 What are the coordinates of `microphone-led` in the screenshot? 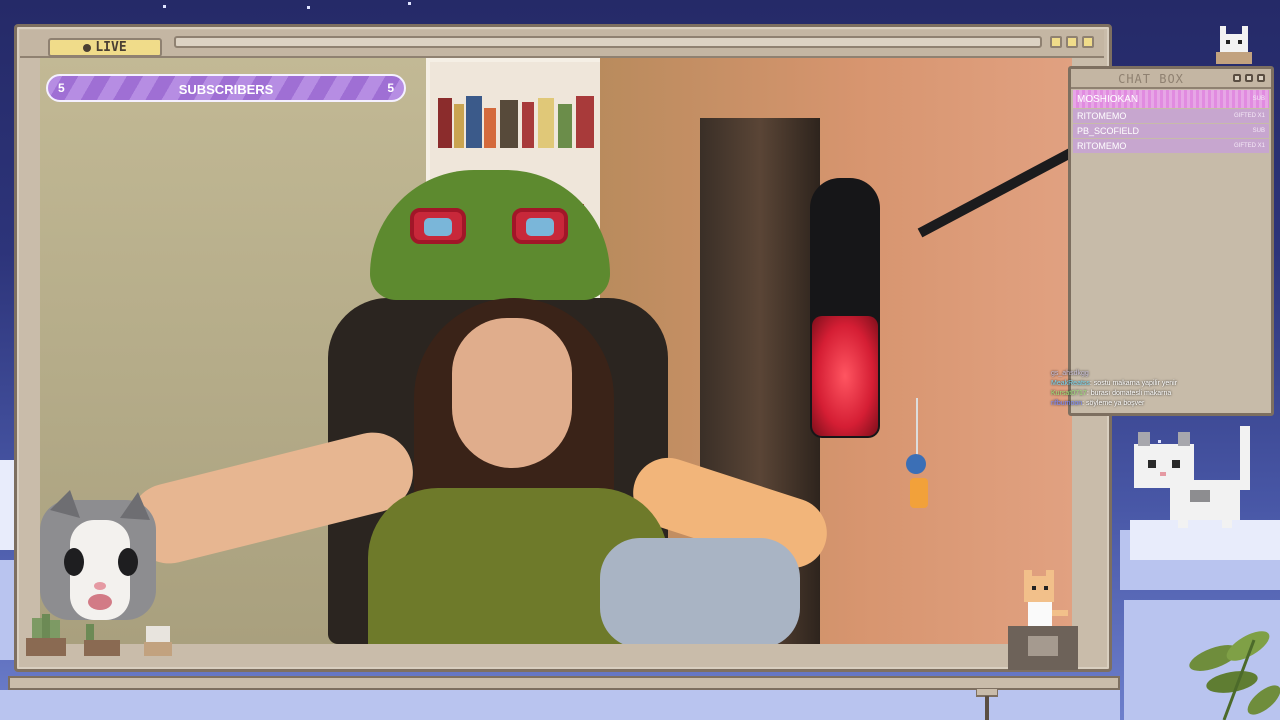 It's located at (845, 376).